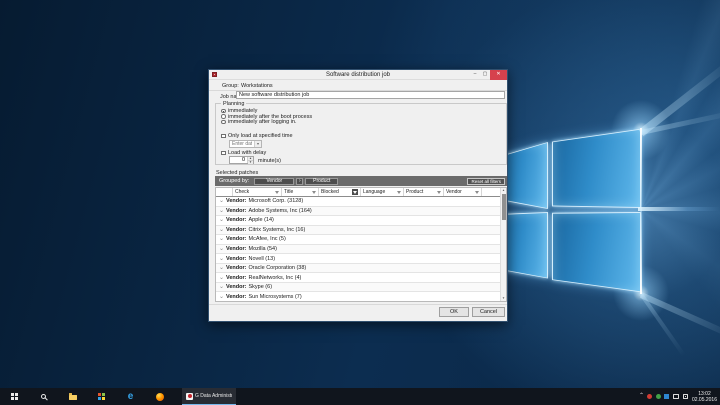  I want to click on folder-icon, so click(72, 396).